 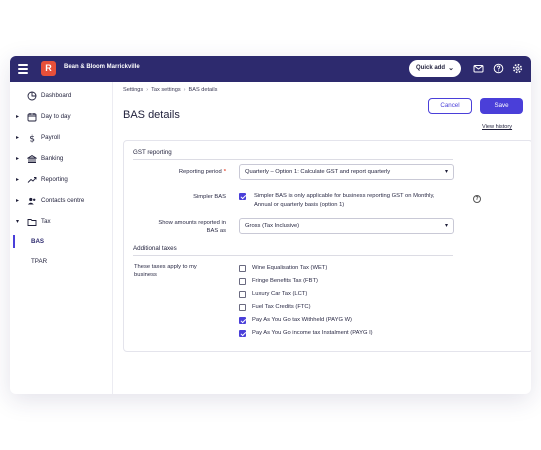 I want to click on sidebar-item-label: Banking, so click(x=52, y=158).